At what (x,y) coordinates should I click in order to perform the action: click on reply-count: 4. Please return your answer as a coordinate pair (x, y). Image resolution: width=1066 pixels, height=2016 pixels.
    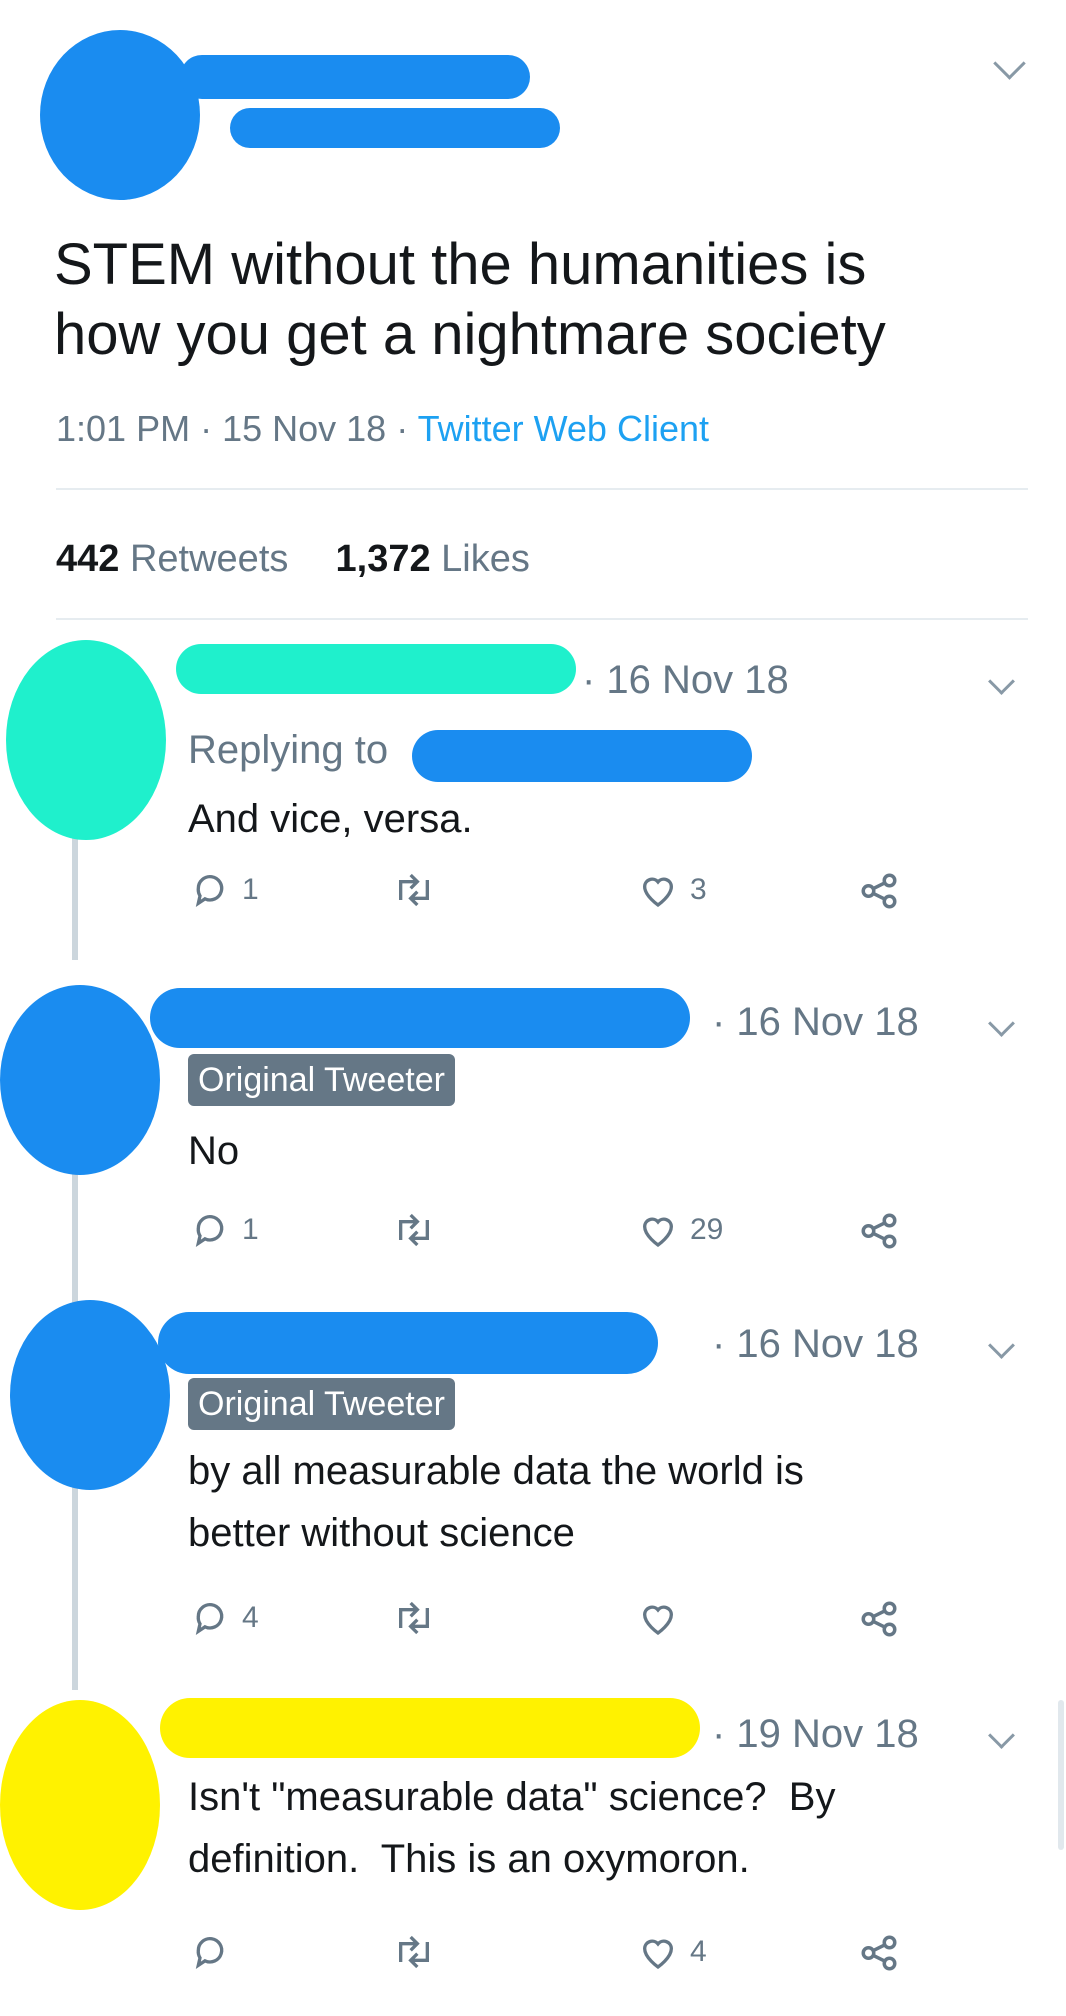
    Looking at the image, I should click on (250, 1617).